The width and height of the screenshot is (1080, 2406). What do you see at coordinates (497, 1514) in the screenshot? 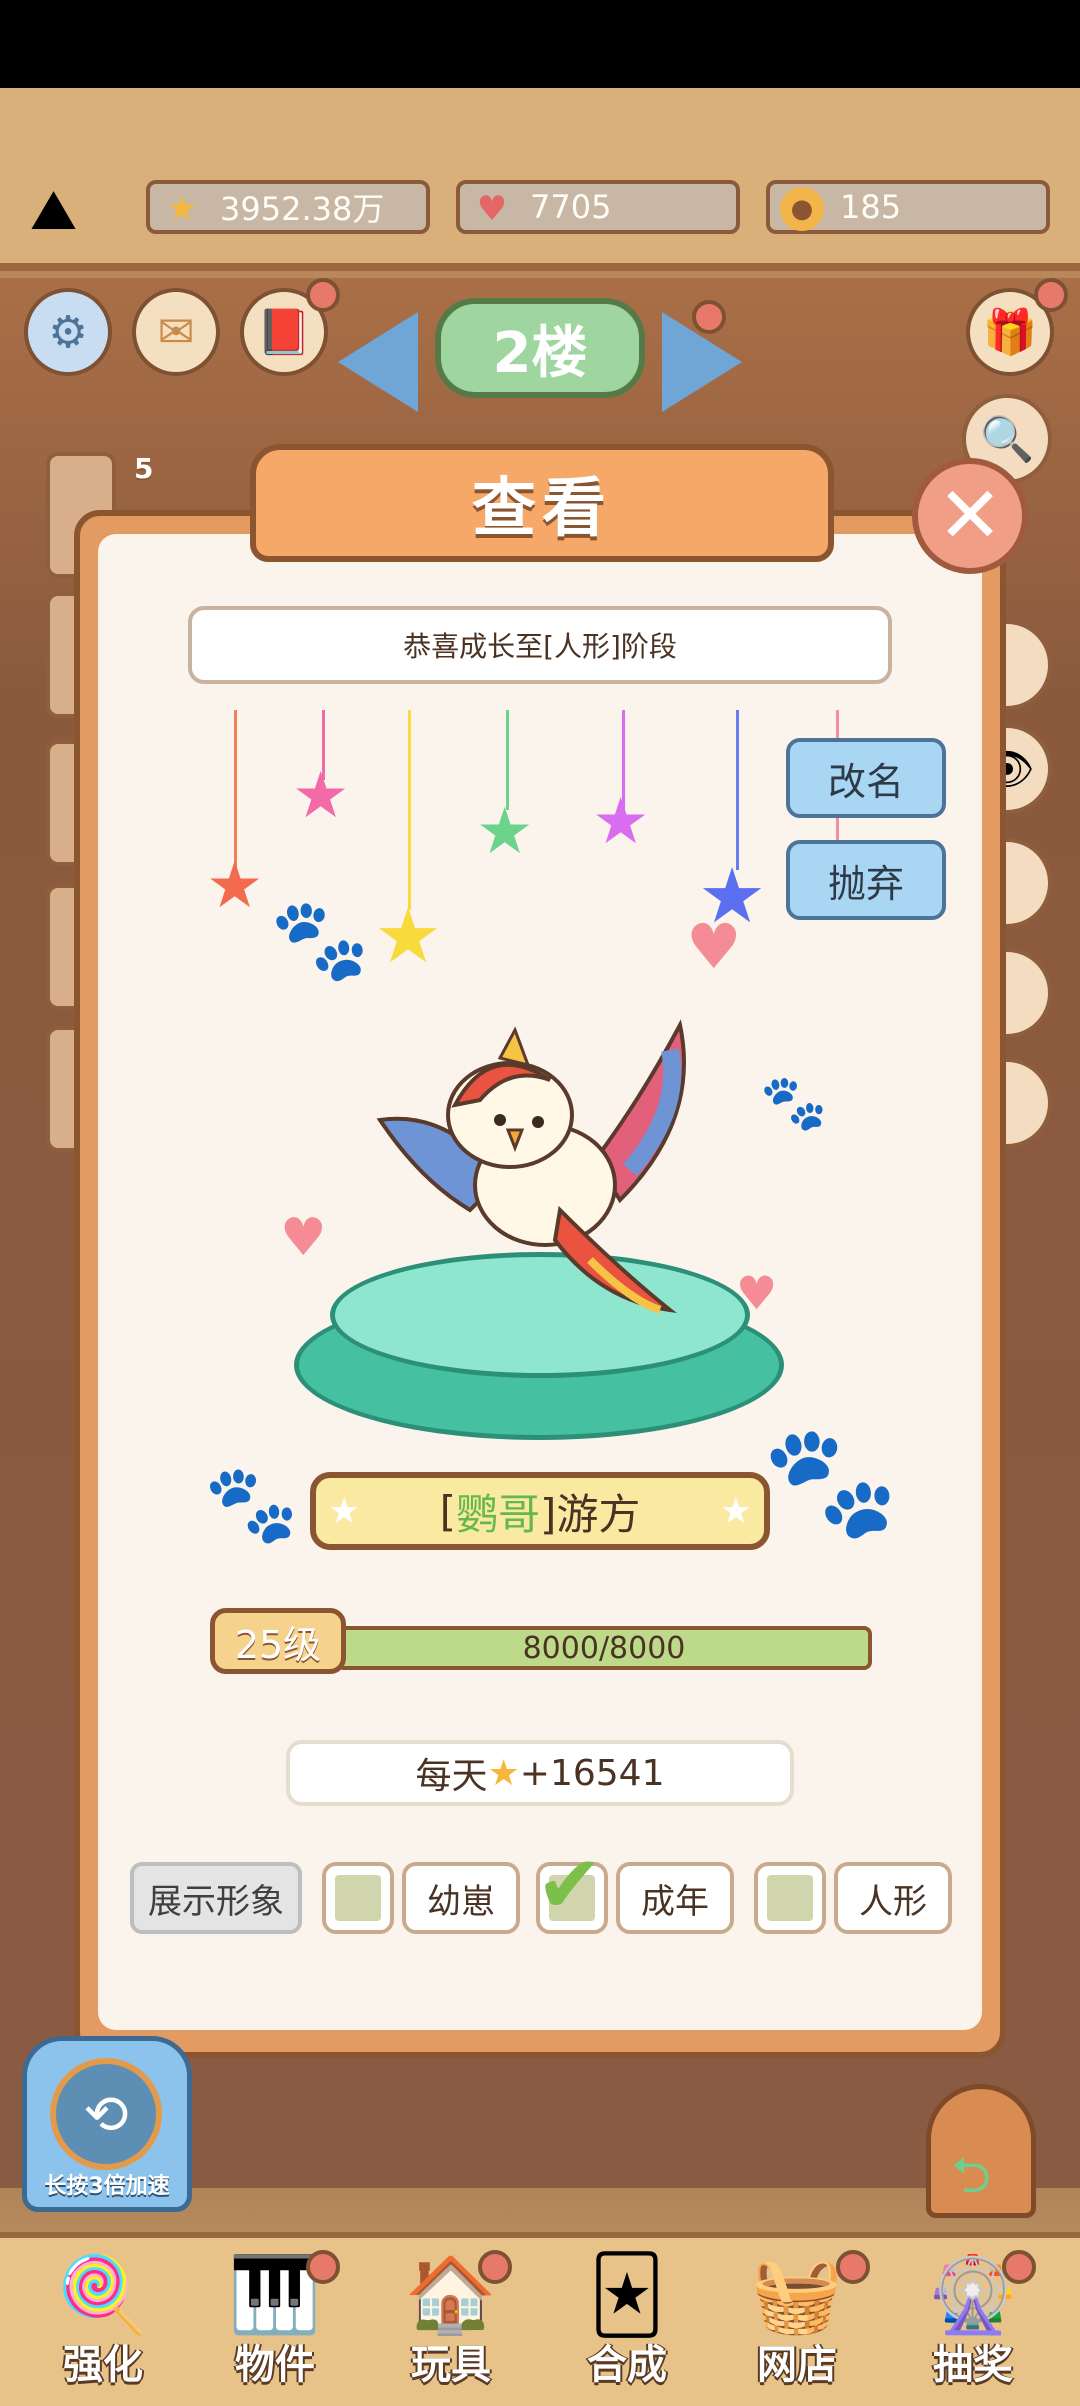
I see `pet-species: 鹦哥` at bounding box center [497, 1514].